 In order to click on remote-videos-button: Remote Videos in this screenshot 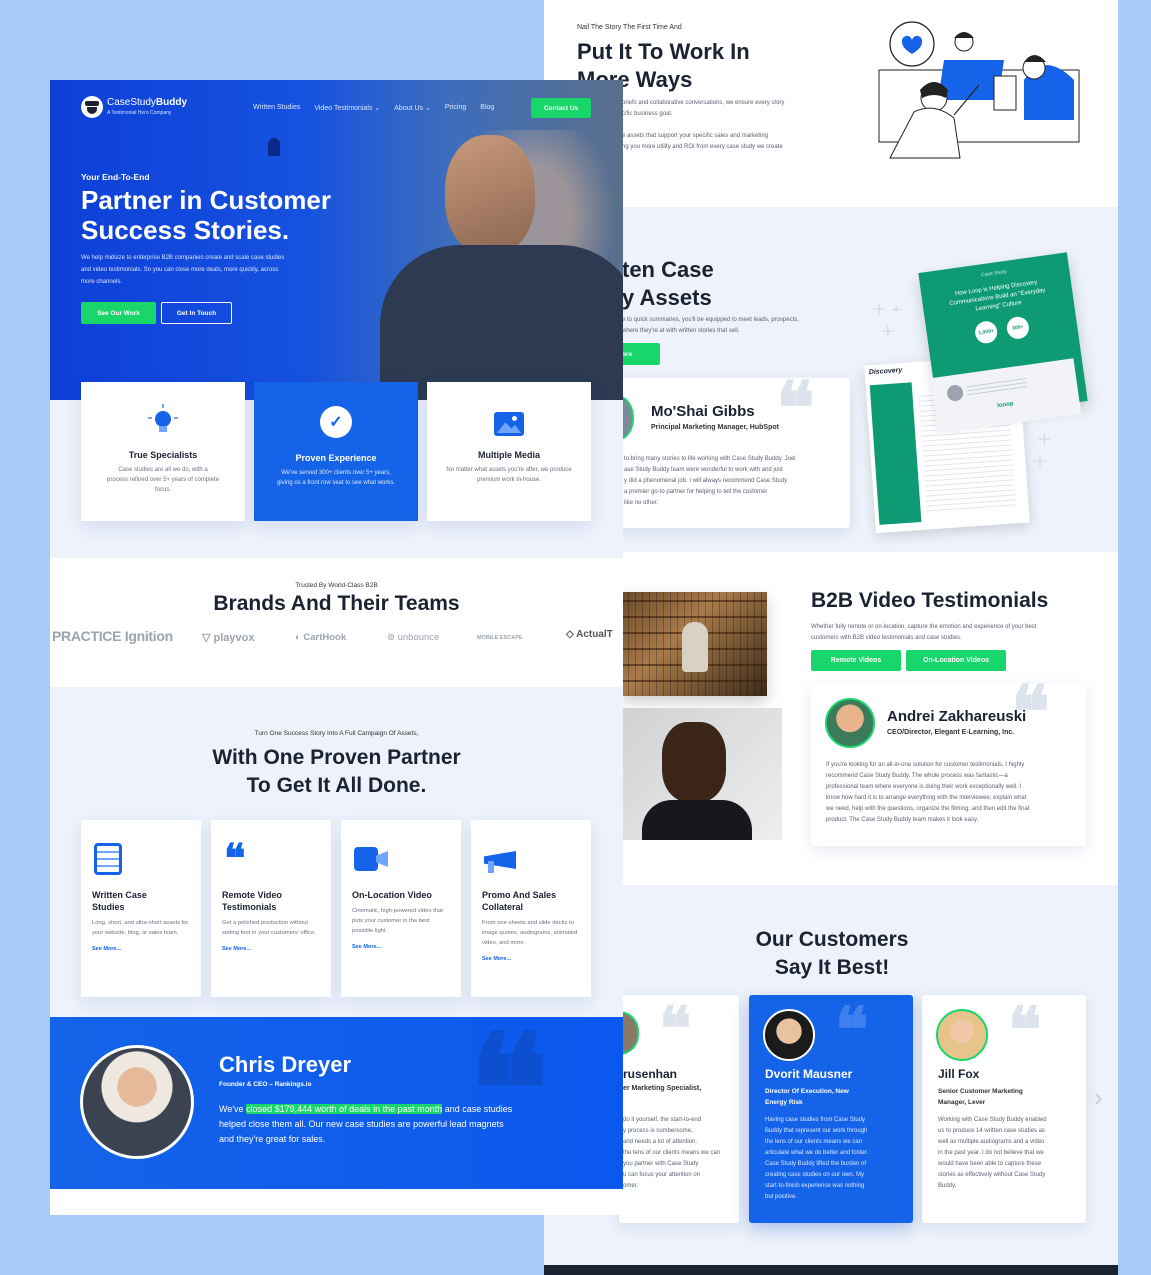, I will do `click(856, 660)`.